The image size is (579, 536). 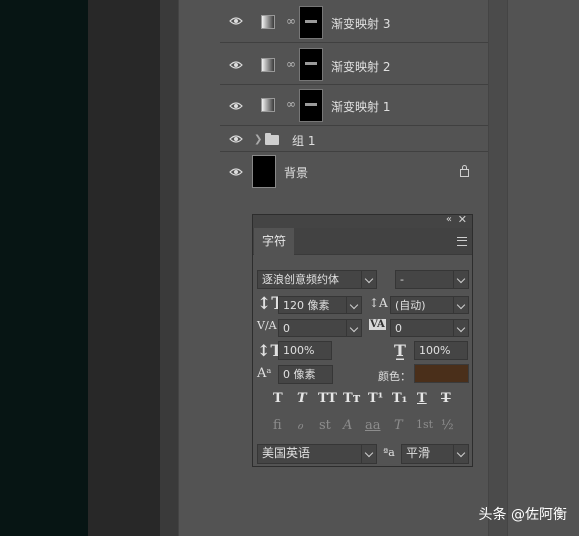 What do you see at coordinates (375, 398) in the screenshot?
I see `superscript-button: T¹` at bounding box center [375, 398].